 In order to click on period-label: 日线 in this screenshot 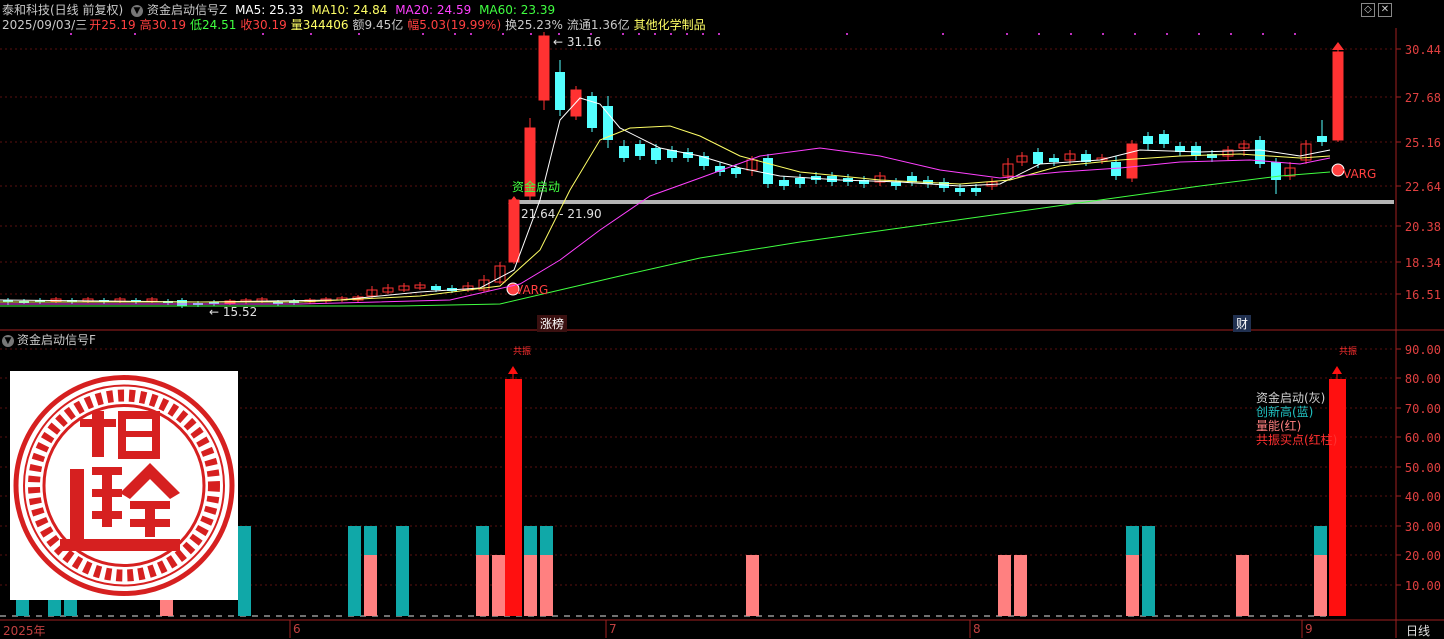, I will do `click(1418, 630)`.